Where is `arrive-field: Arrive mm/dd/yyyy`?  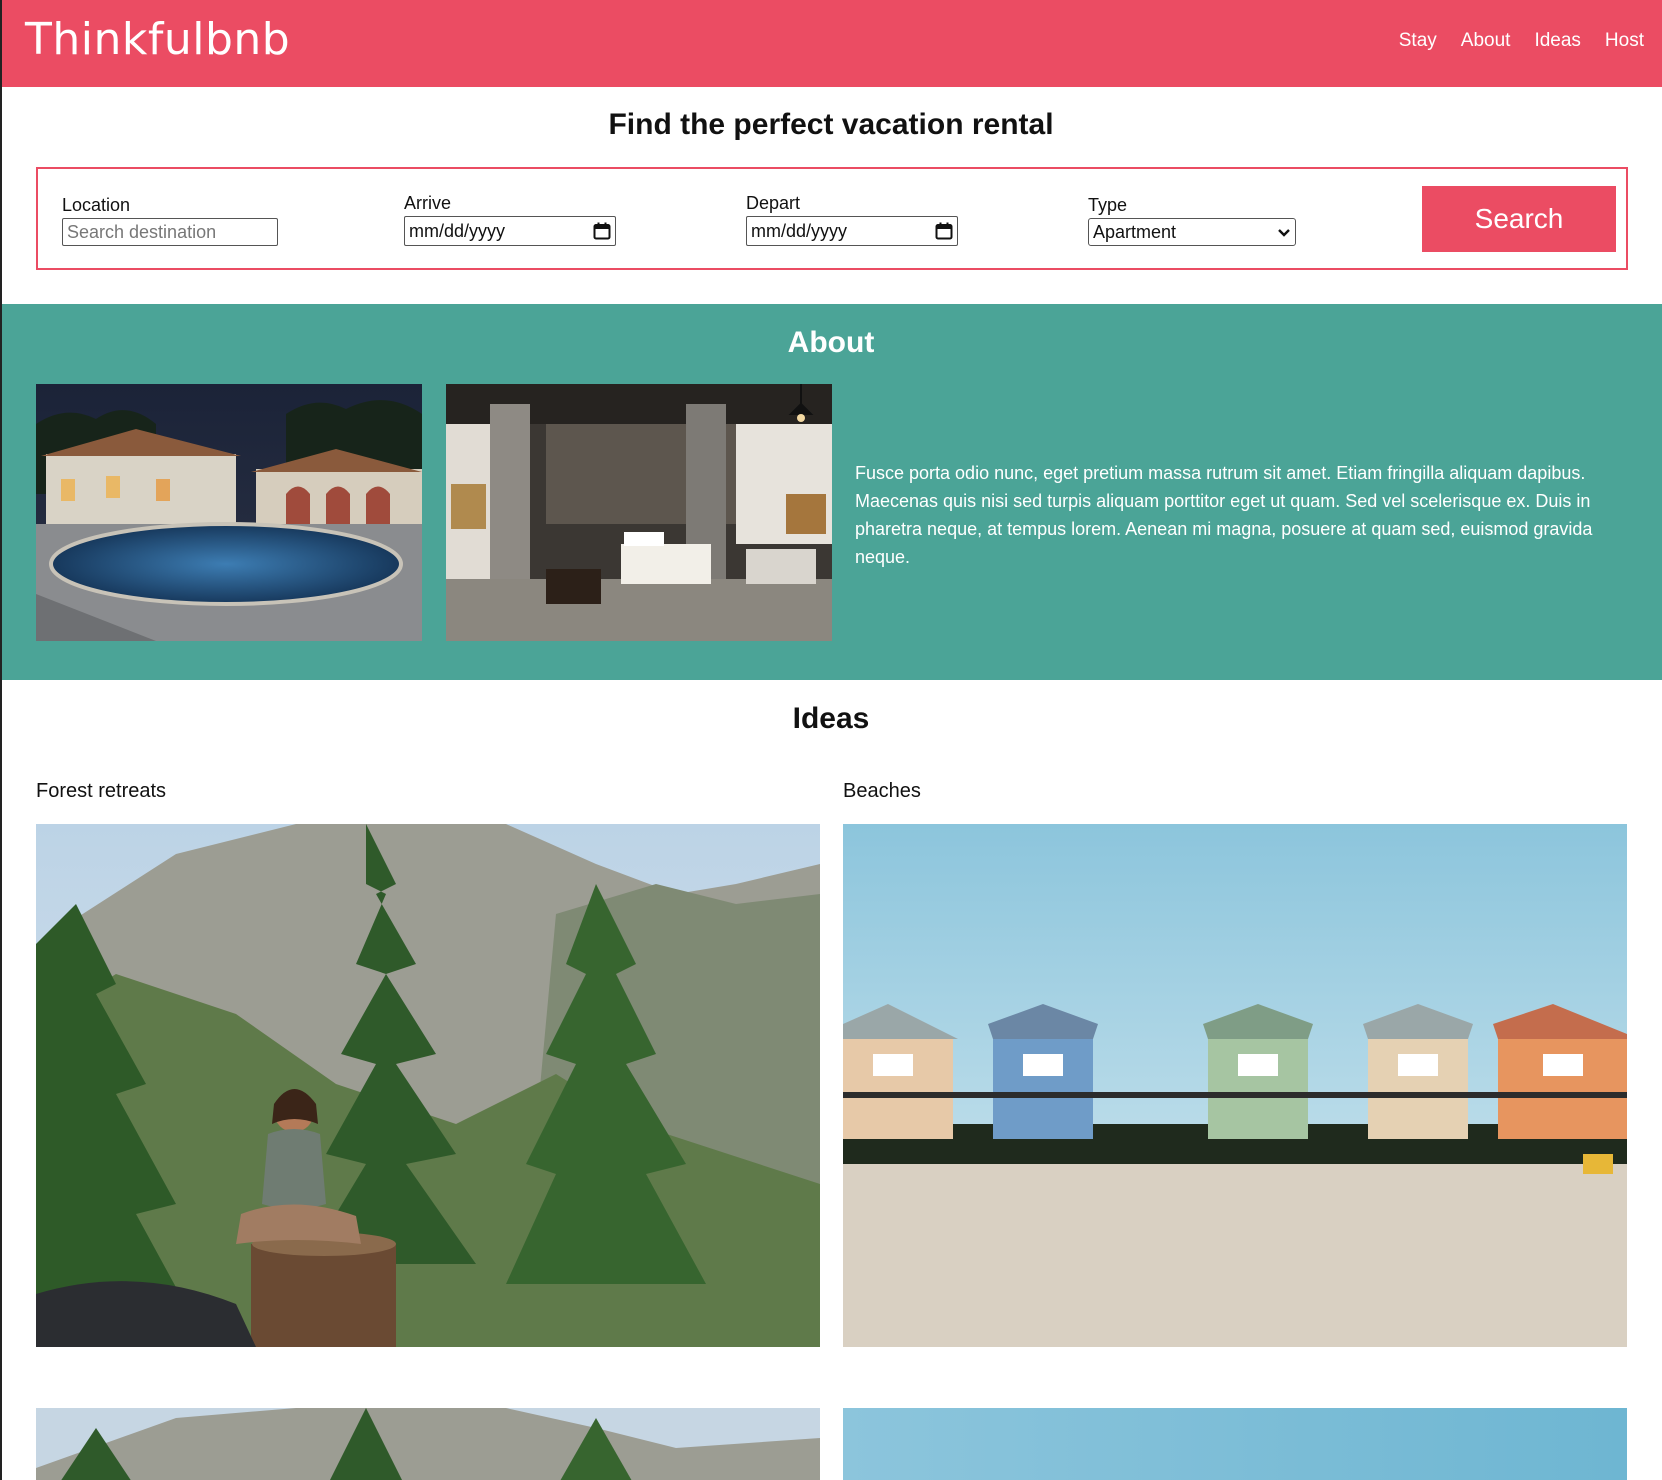 arrive-field: Arrive mm/dd/yyyy is located at coordinates (510, 219).